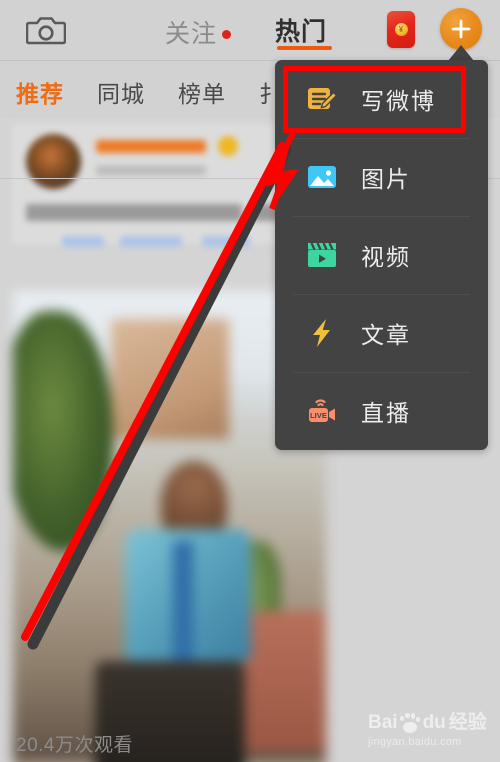 This screenshot has height=762, width=500. What do you see at coordinates (318, 415) in the screenshot?
I see `svg-text: LIVE` at bounding box center [318, 415].